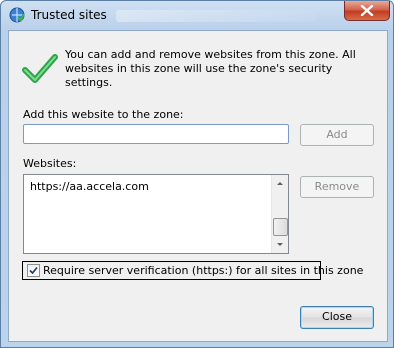 This screenshot has width=394, height=348. I want to click on scroll-down-button, so click(280, 245).